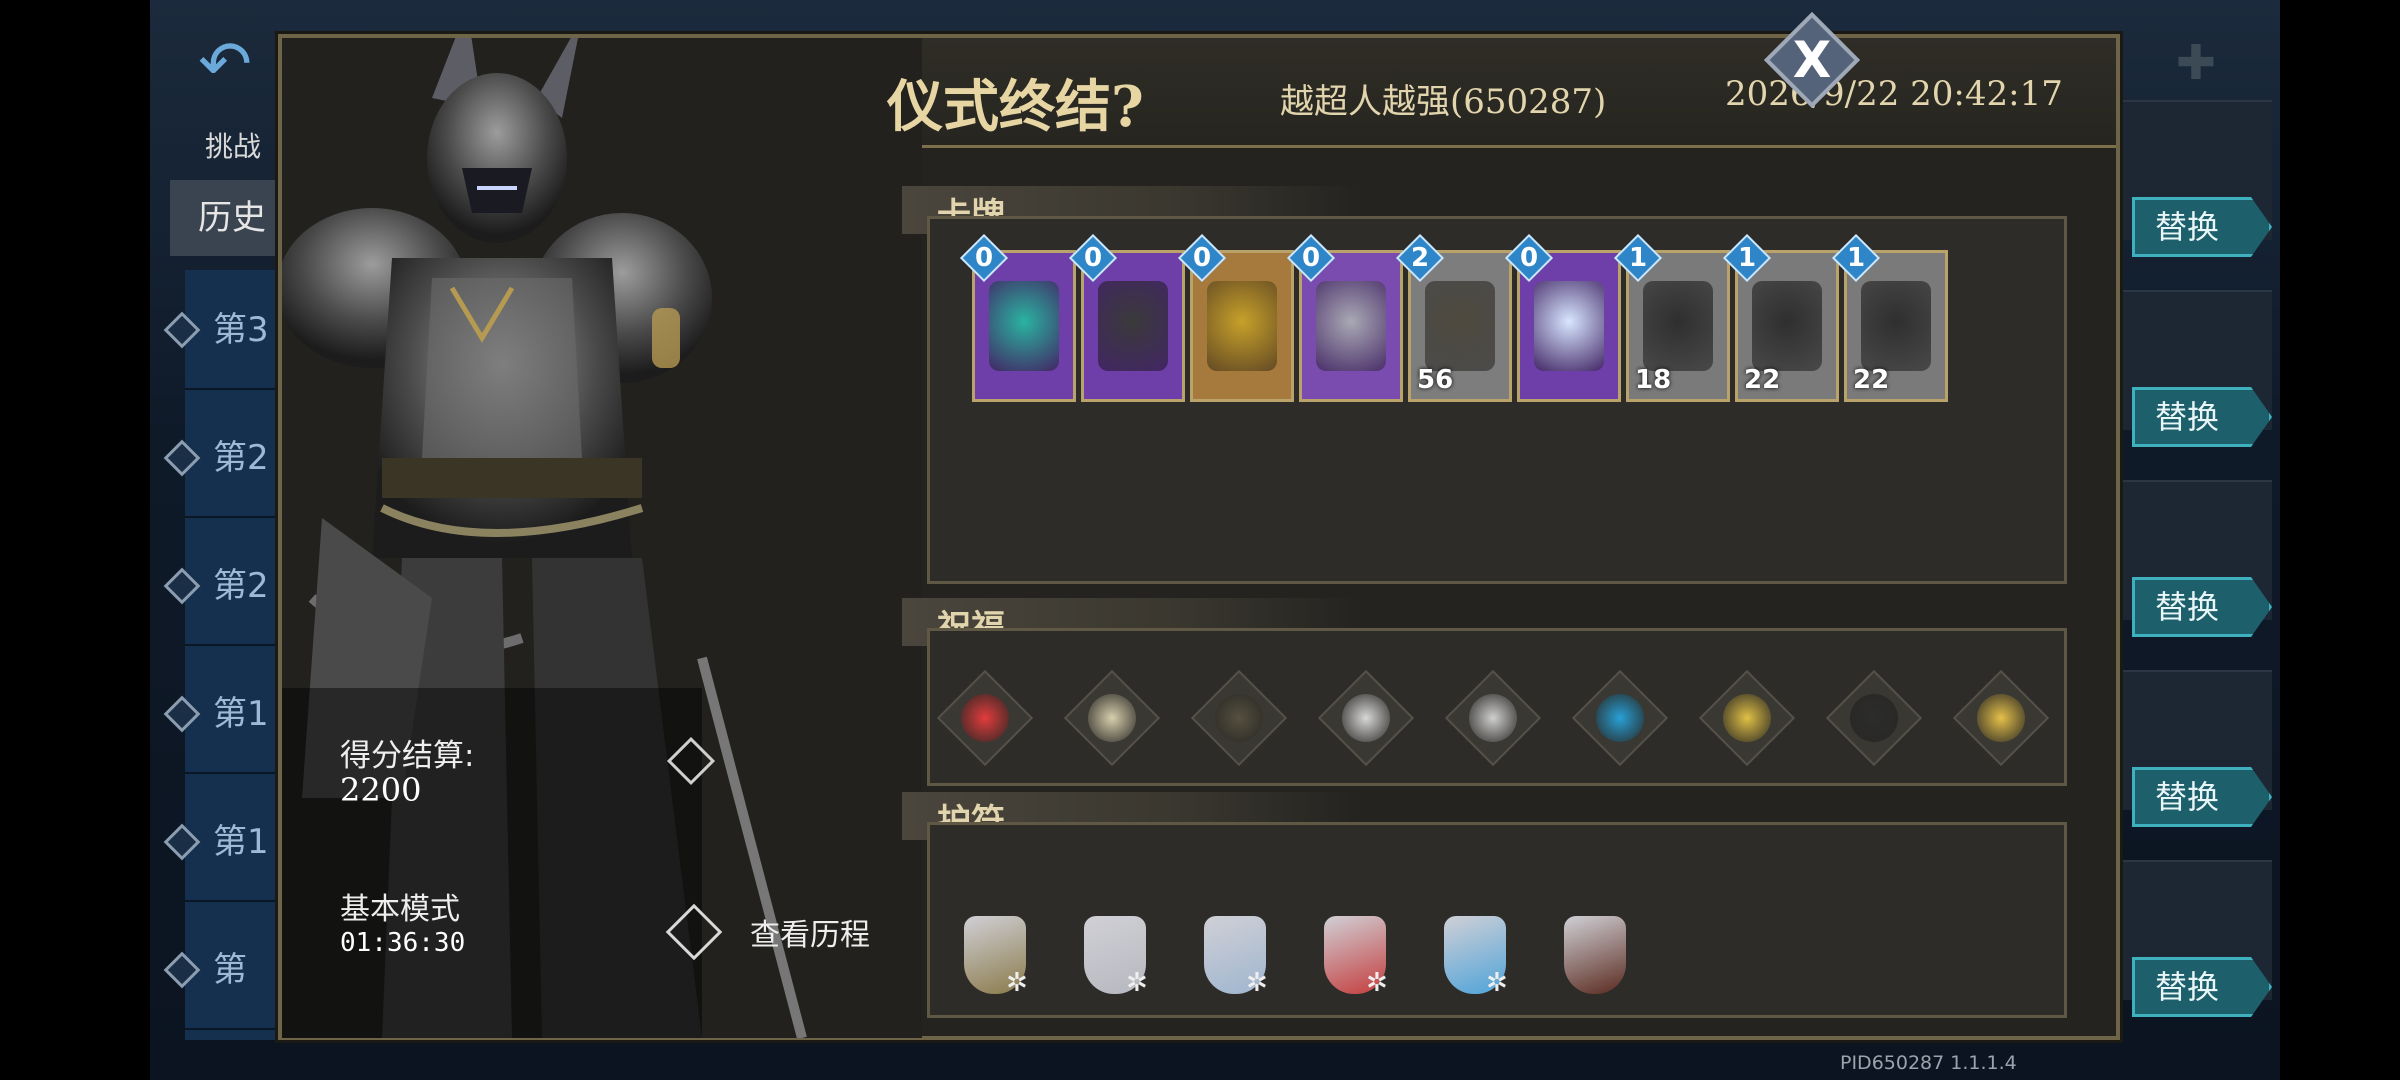 The height and width of the screenshot is (1080, 2400). I want to click on card-count: 18, so click(1653, 380).